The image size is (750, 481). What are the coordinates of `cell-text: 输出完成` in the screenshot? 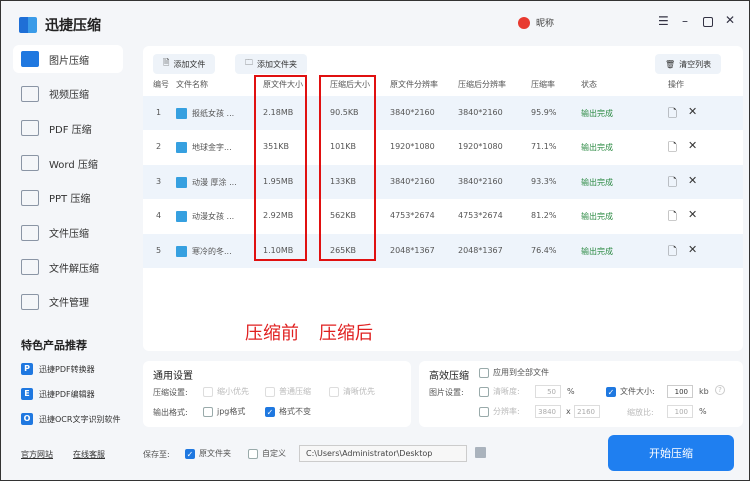 It's located at (597, 182).